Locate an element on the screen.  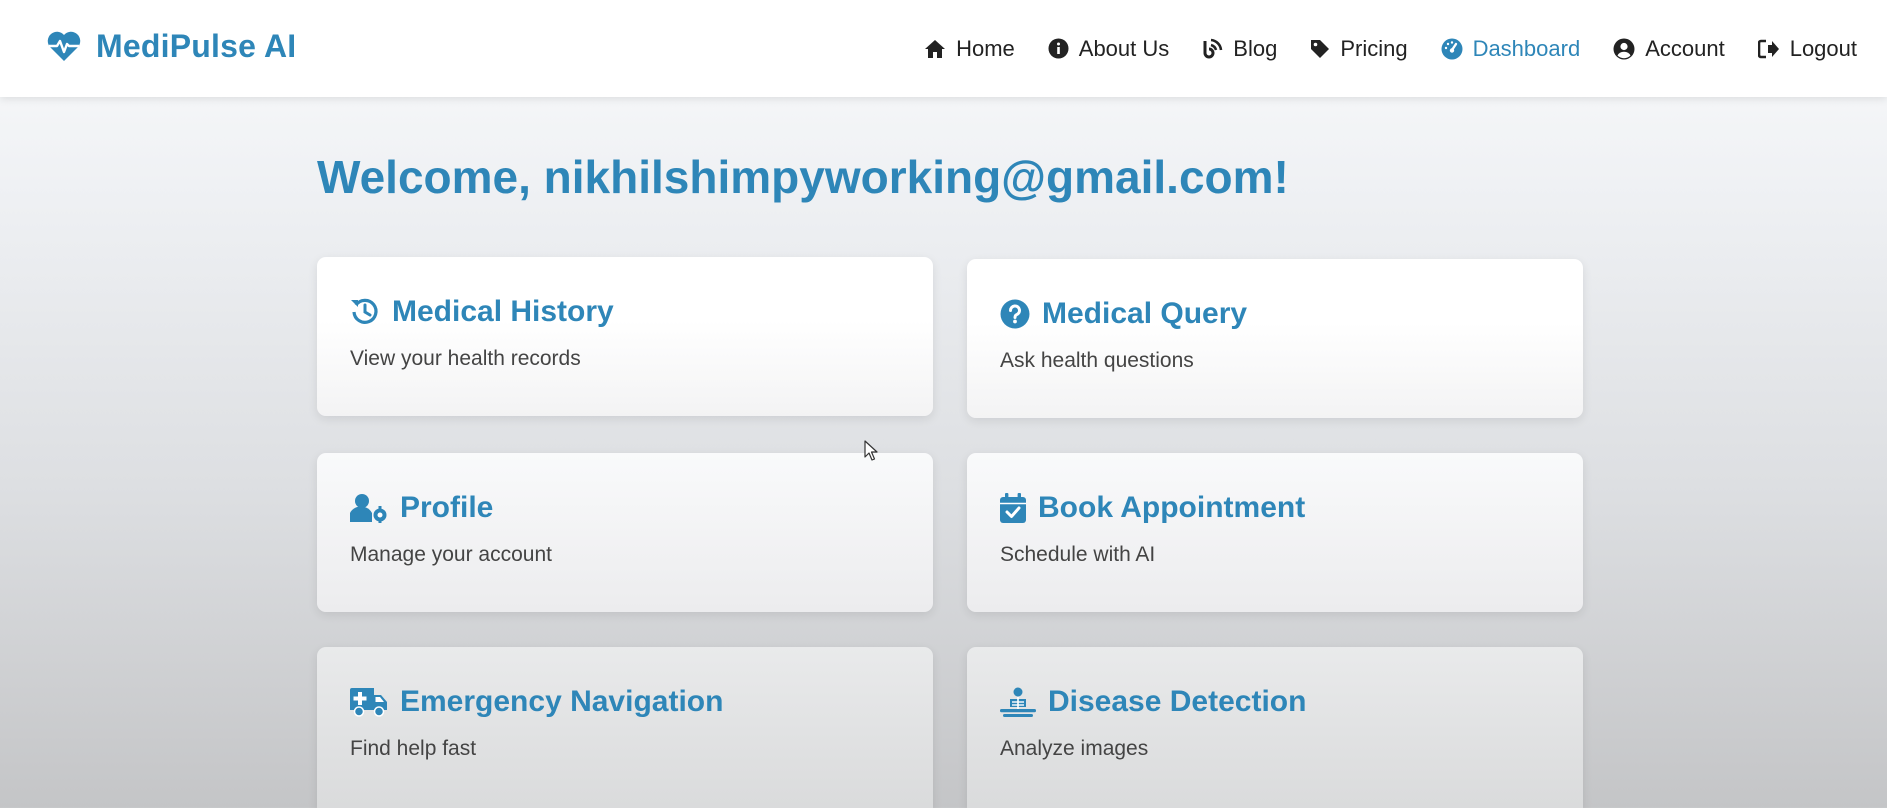
card-title: Medical Query is located at coordinates (1145, 313).